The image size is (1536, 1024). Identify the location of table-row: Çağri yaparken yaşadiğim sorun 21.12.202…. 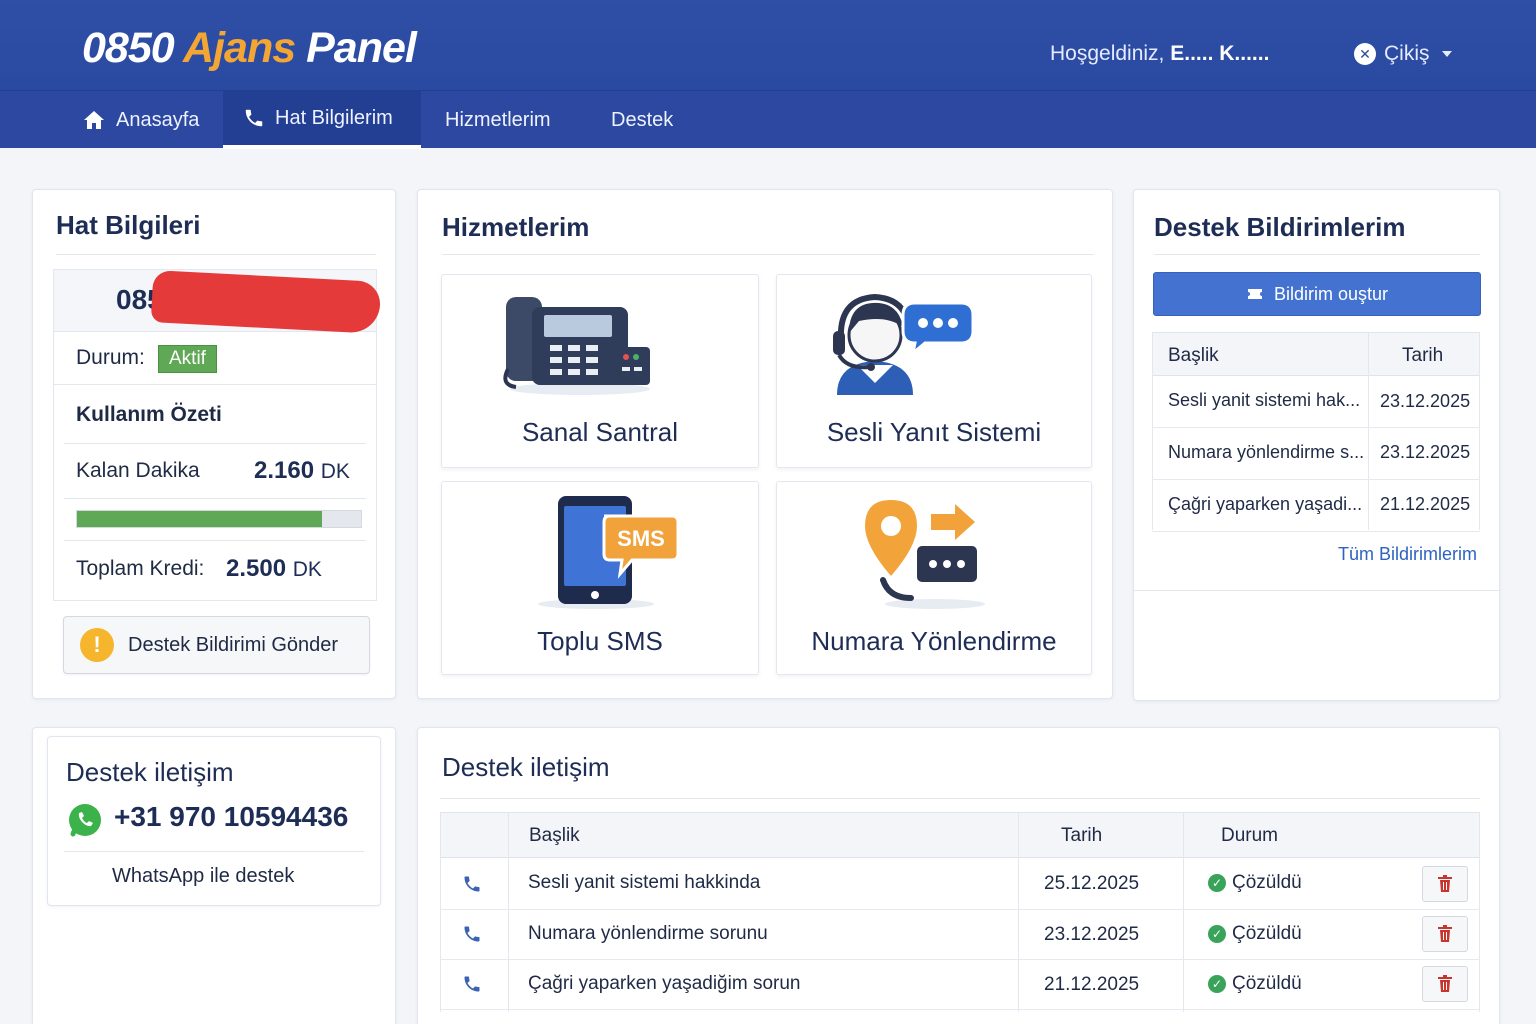
(960, 985).